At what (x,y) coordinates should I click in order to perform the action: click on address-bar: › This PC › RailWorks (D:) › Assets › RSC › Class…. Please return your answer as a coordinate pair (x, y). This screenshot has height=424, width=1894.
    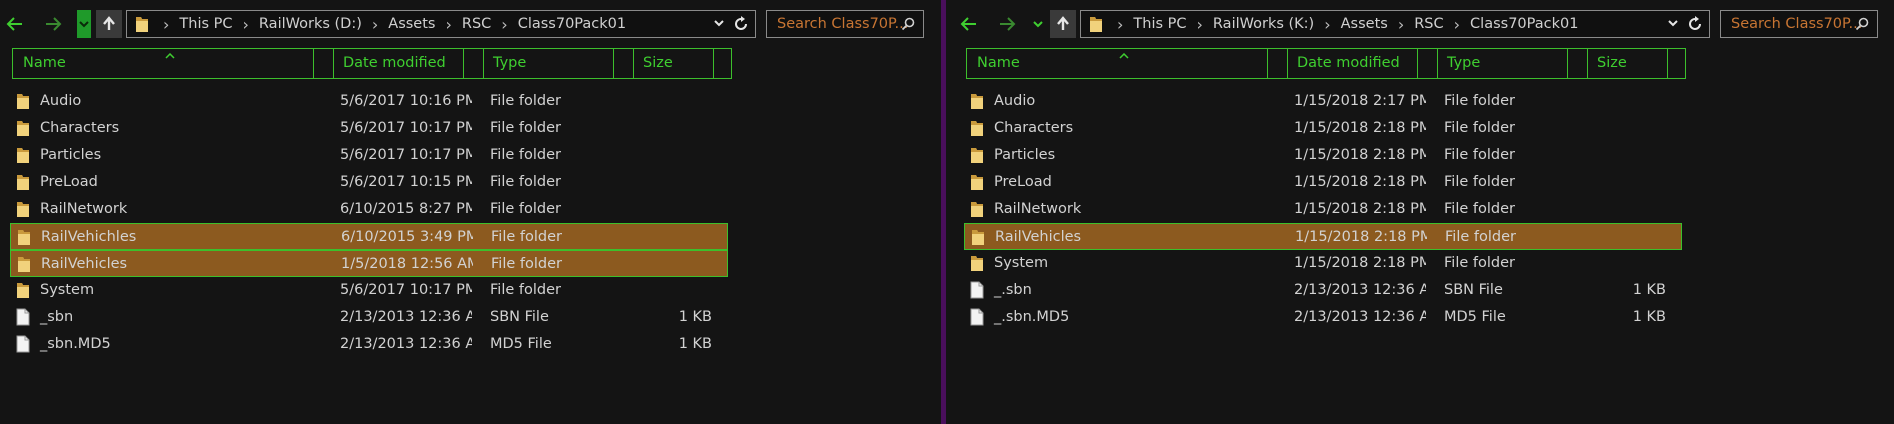
    Looking at the image, I should click on (441, 24).